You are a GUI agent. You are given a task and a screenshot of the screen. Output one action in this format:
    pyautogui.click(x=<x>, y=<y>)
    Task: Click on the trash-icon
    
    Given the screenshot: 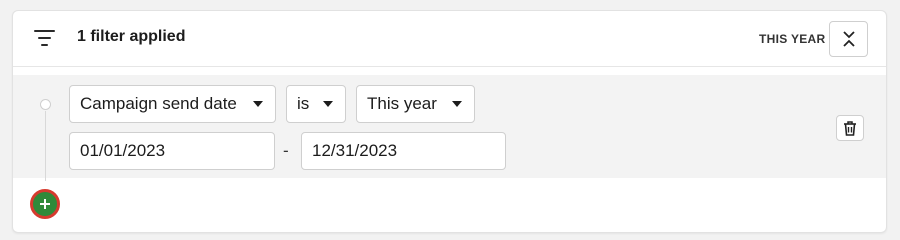 What is the action you would take?
    pyautogui.click(x=850, y=128)
    